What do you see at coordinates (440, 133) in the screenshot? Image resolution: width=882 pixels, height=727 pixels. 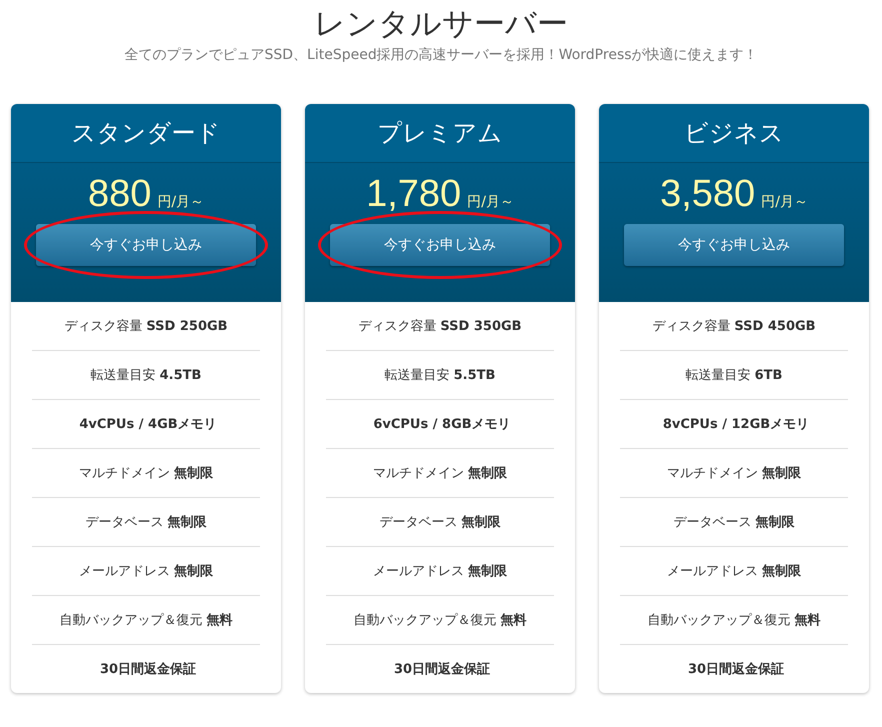 I see `plan-name: プレミアム` at bounding box center [440, 133].